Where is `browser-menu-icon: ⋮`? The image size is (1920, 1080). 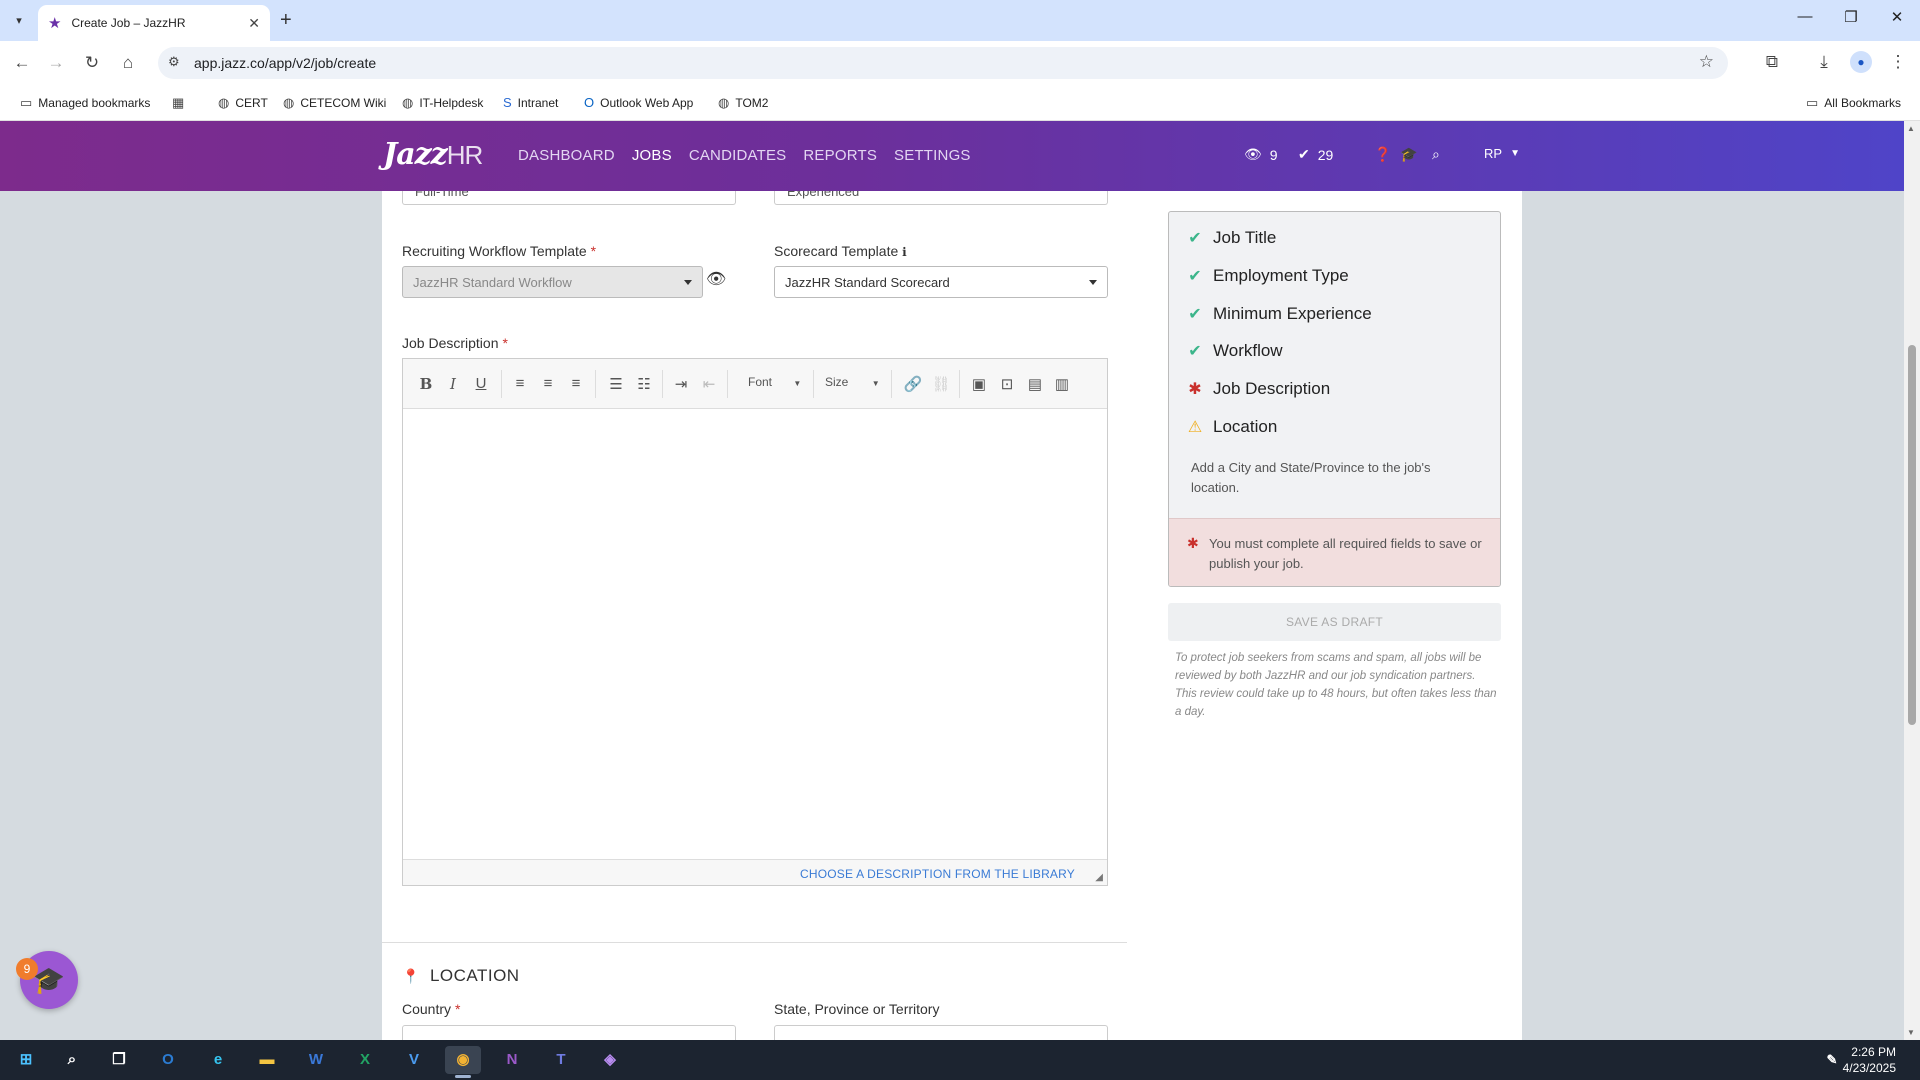 browser-menu-icon: ⋮ is located at coordinates (1898, 62).